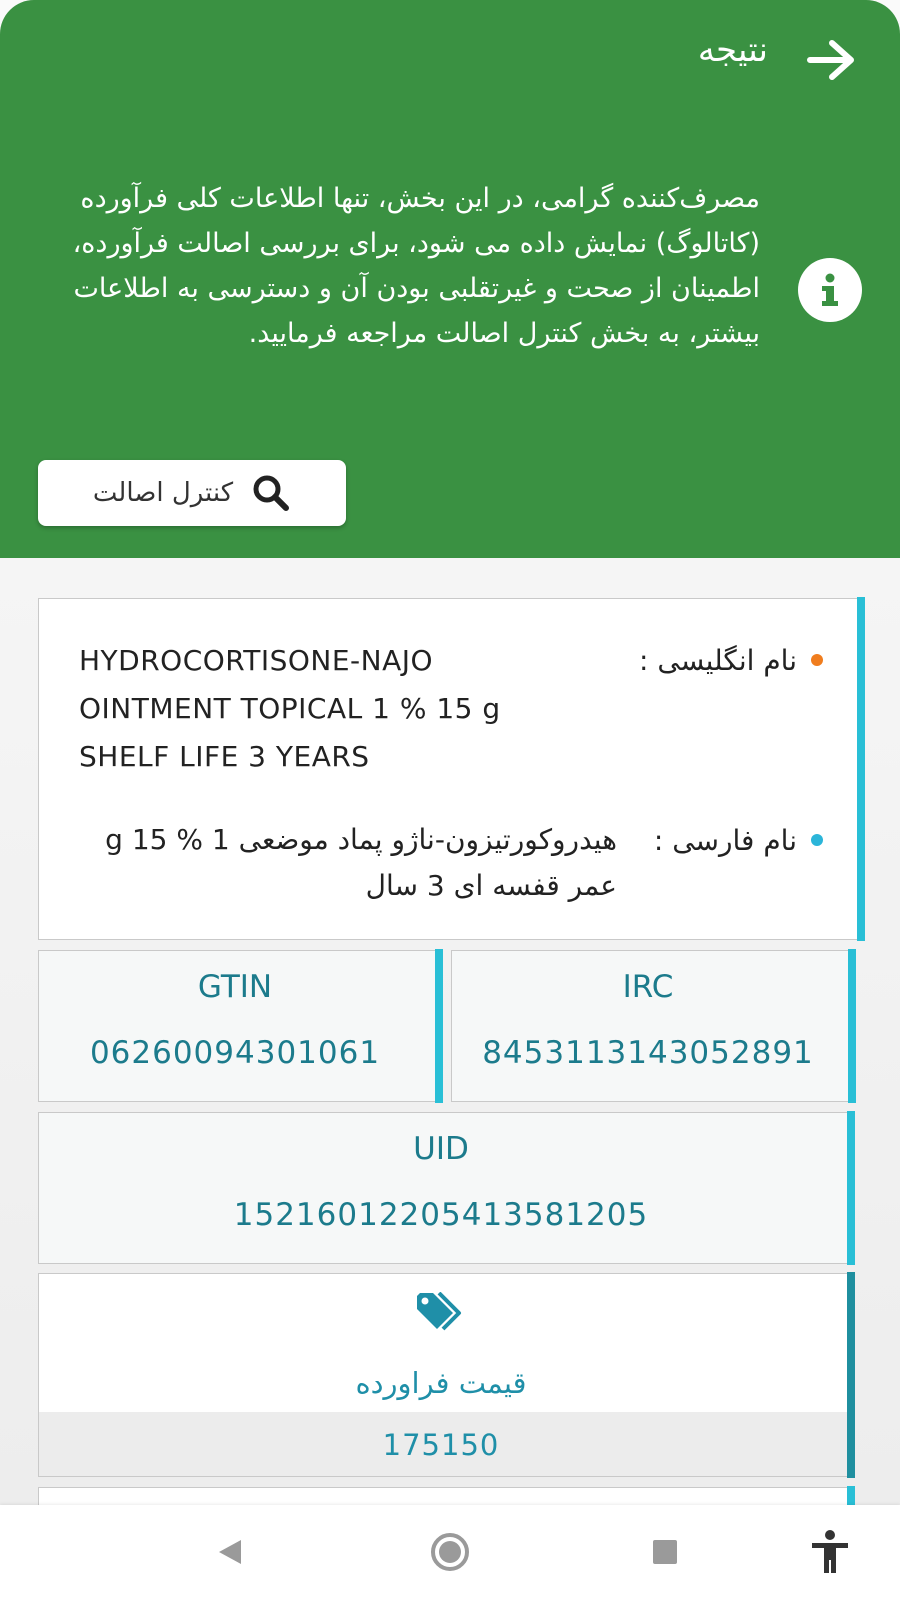  Describe the element at coordinates (718, 660) in the screenshot. I see `english-name-label: نام انگلیسی :` at that location.